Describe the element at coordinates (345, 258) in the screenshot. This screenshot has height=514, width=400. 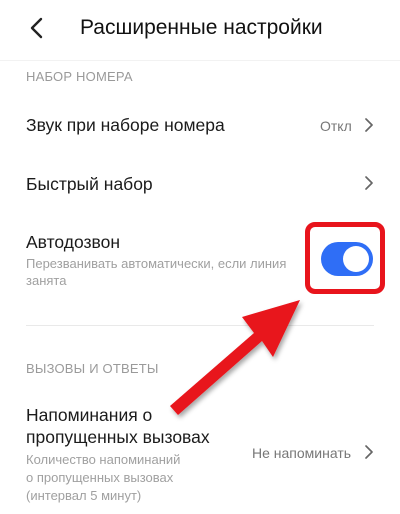
I see `annotation-highlight-box` at that location.